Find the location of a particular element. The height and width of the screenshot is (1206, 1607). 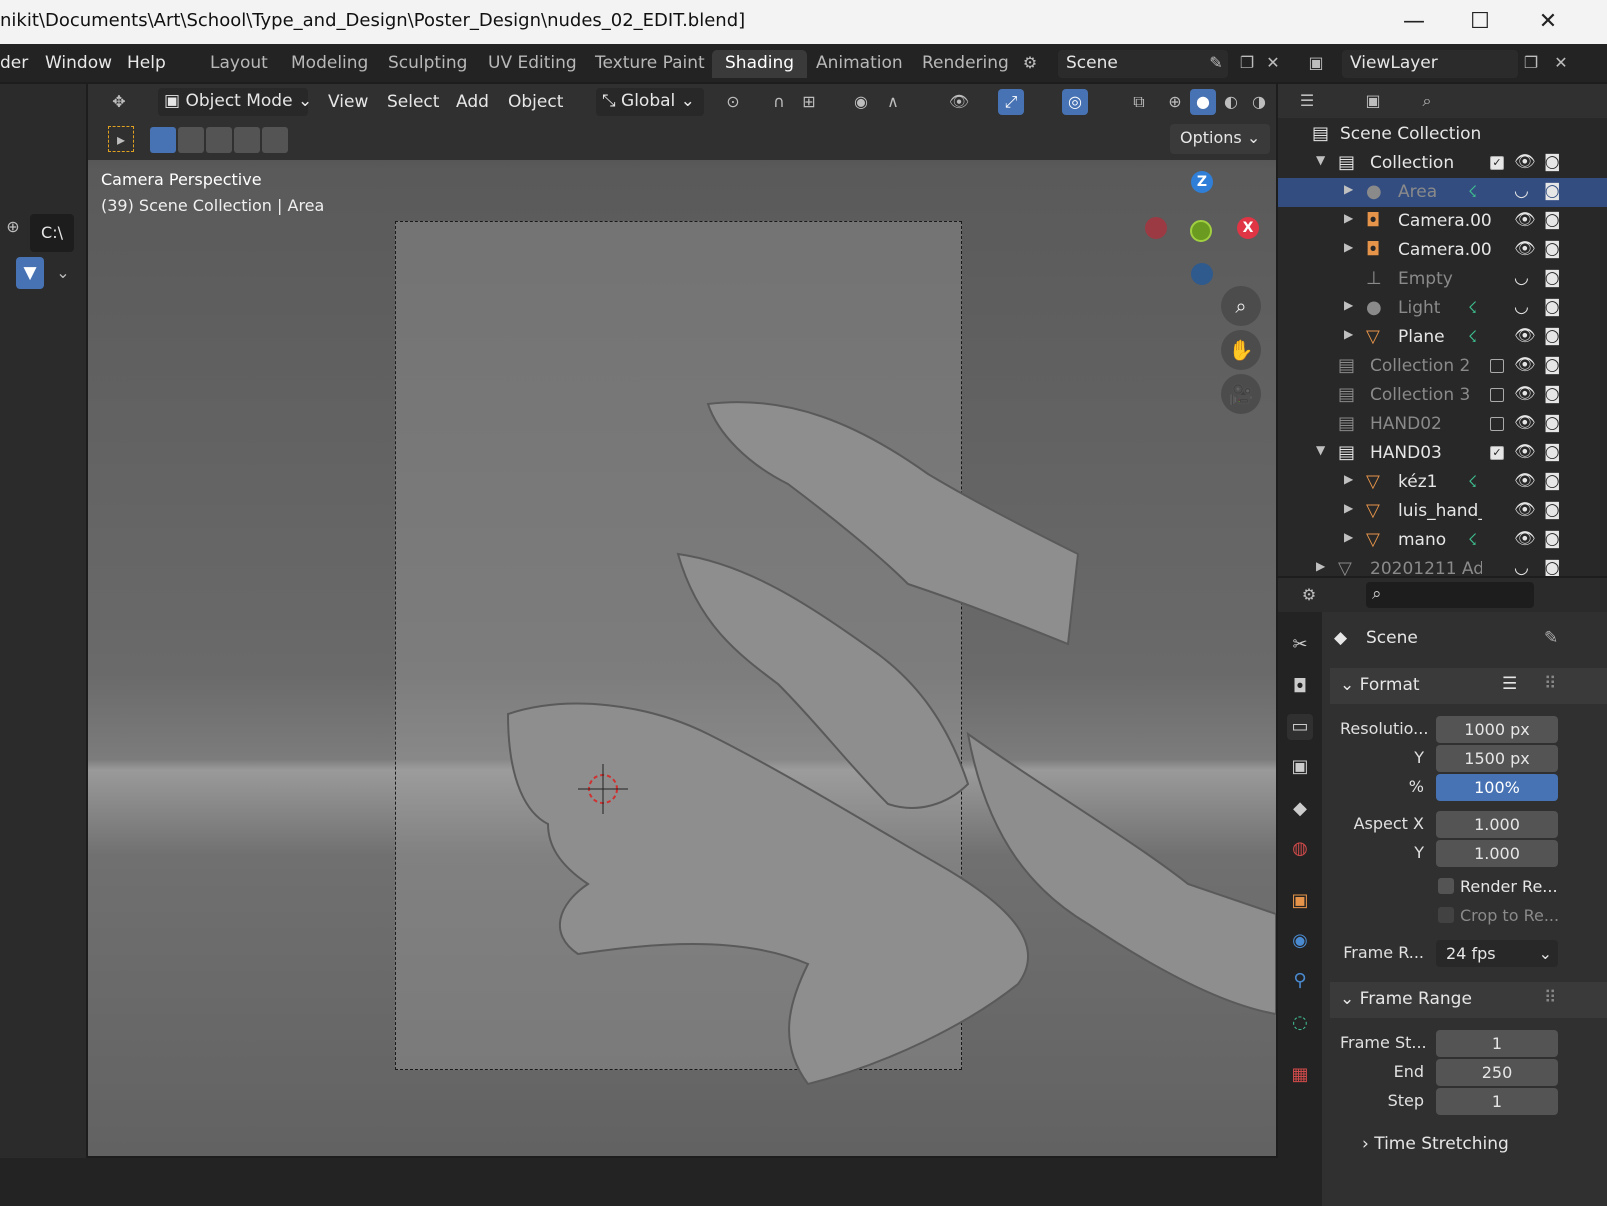

outliner-row-collection: ▼ ▤ Collection ✓ 👁 ◙ is located at coordinates (1442, 163).